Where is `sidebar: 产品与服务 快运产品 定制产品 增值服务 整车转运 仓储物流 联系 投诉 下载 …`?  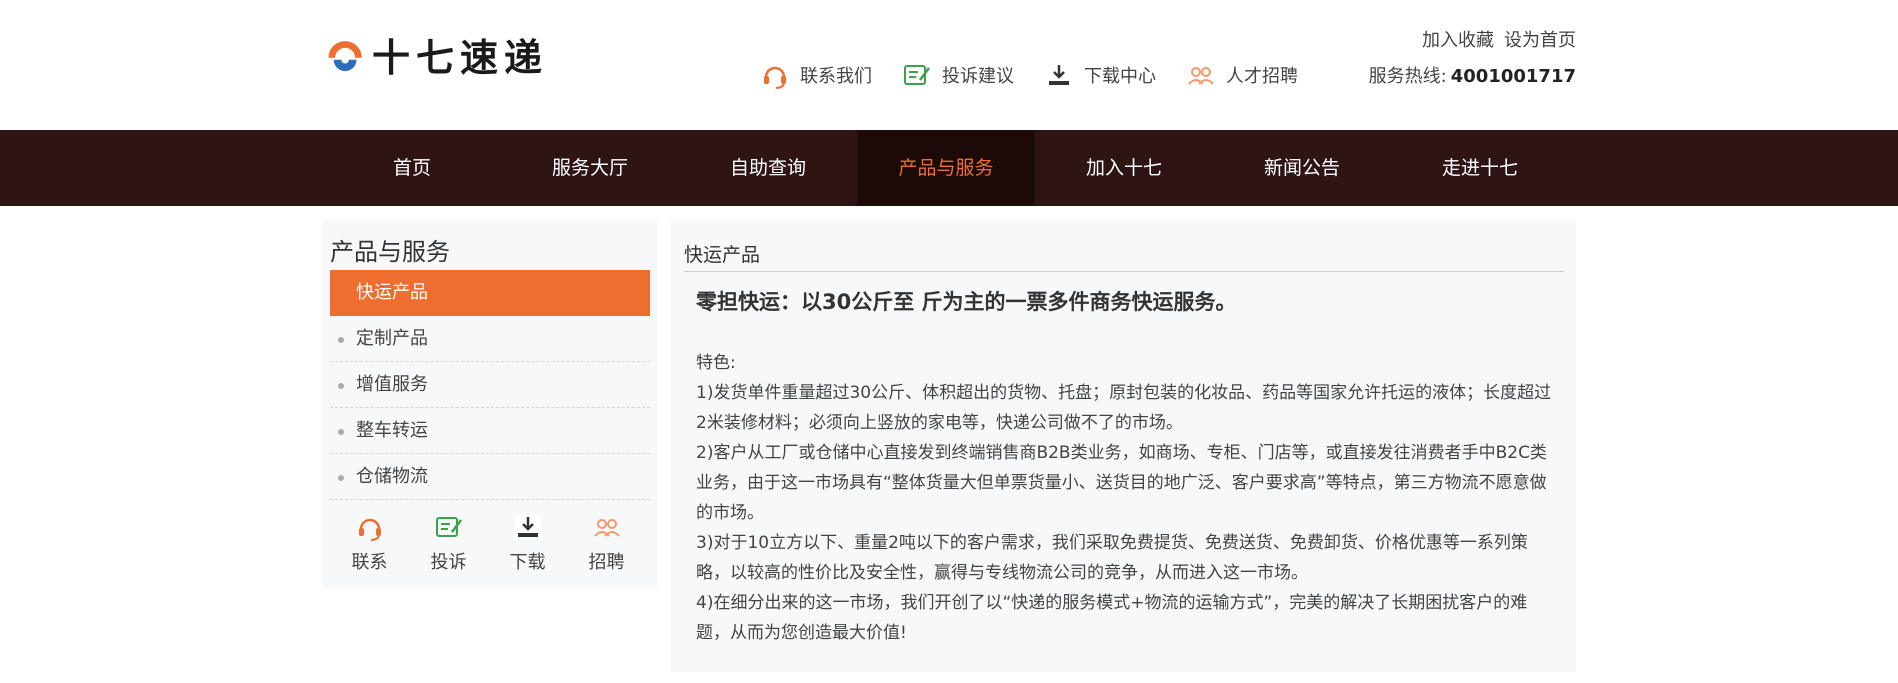
sidebar: 产品与服务 快运产品 定制产品 增值服务 整车转运 仓储物流 联系 投诉 下载 … is located at coordinates (490, 404).